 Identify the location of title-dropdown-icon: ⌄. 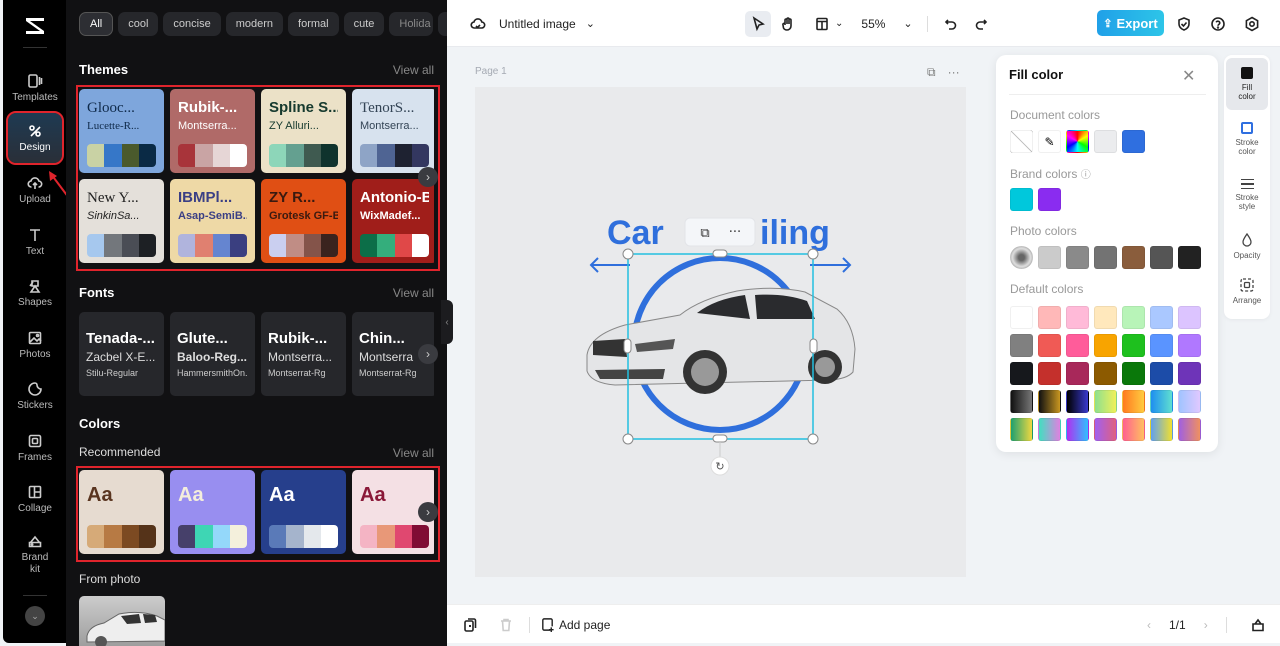
(590, 23).